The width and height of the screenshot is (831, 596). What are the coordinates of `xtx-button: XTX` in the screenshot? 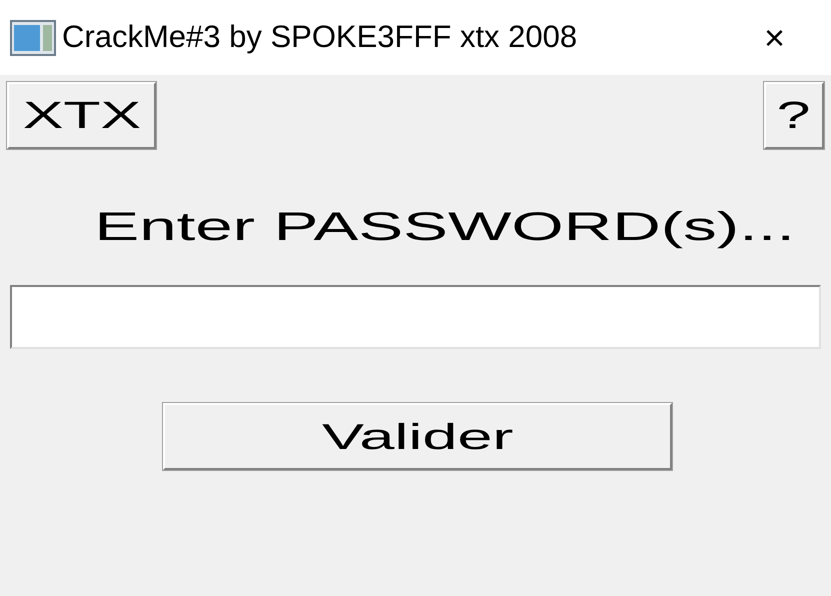 It's located at (81, 115).